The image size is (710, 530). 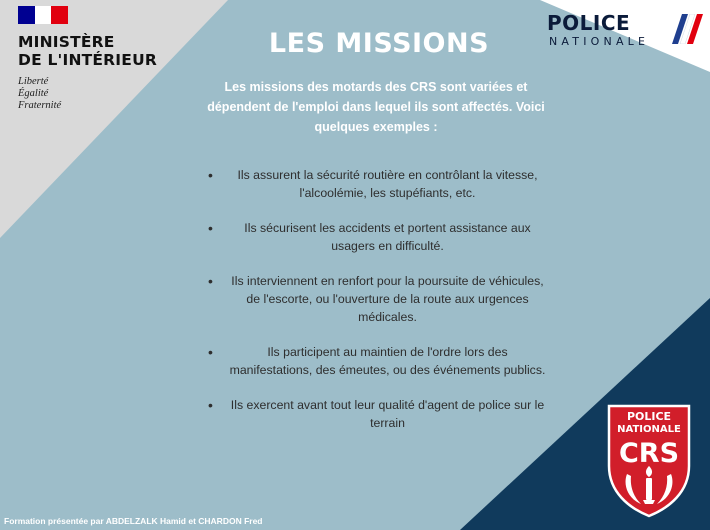 I want to click on crs-badge-acronym: CRS, so click(x=649, y=453).